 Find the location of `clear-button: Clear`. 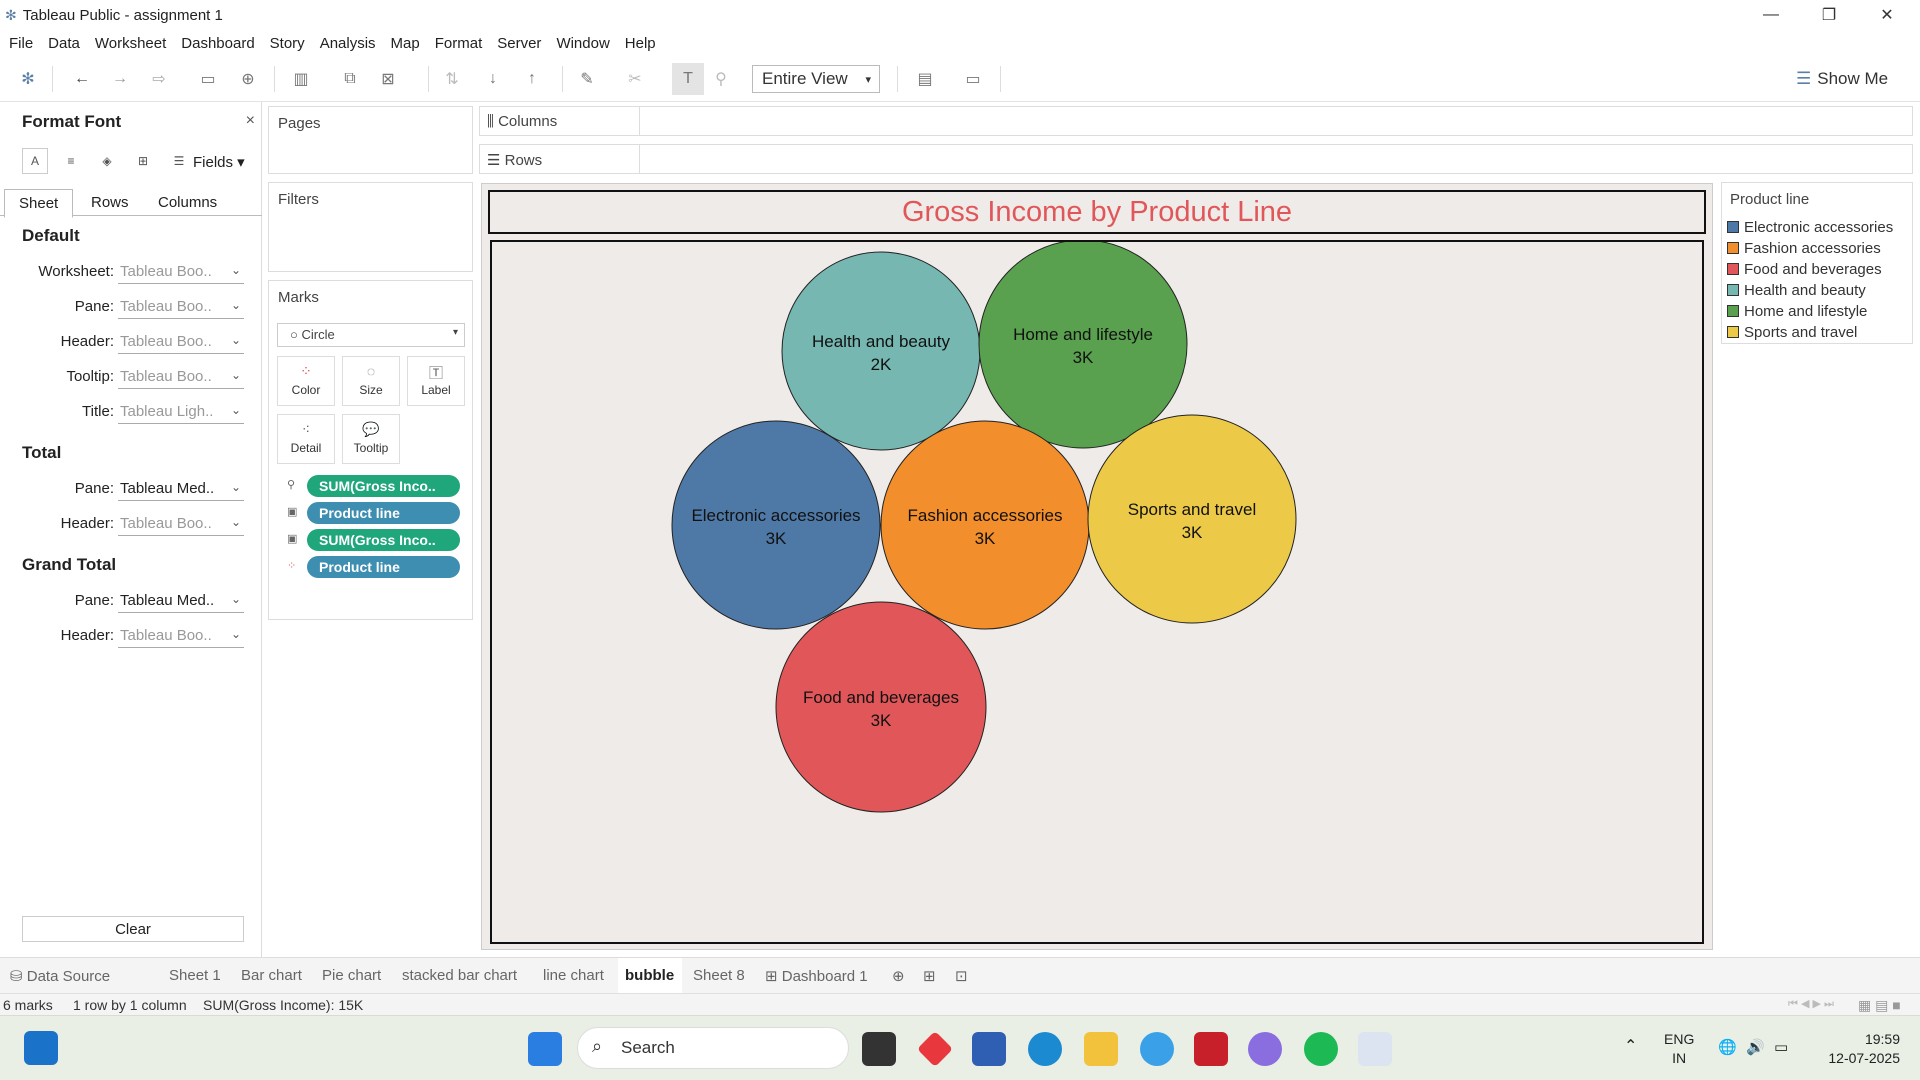

clear-button: Clear is located at coordinates (133, 929).